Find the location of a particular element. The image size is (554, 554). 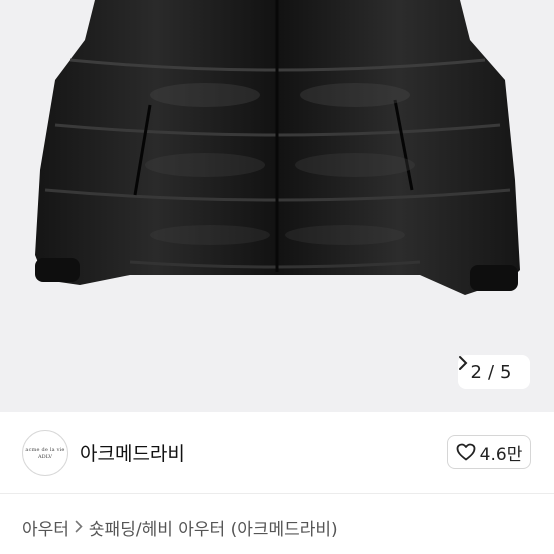

breadcrumb-item-outer: 아우터 is located at coordinates (45, 527).